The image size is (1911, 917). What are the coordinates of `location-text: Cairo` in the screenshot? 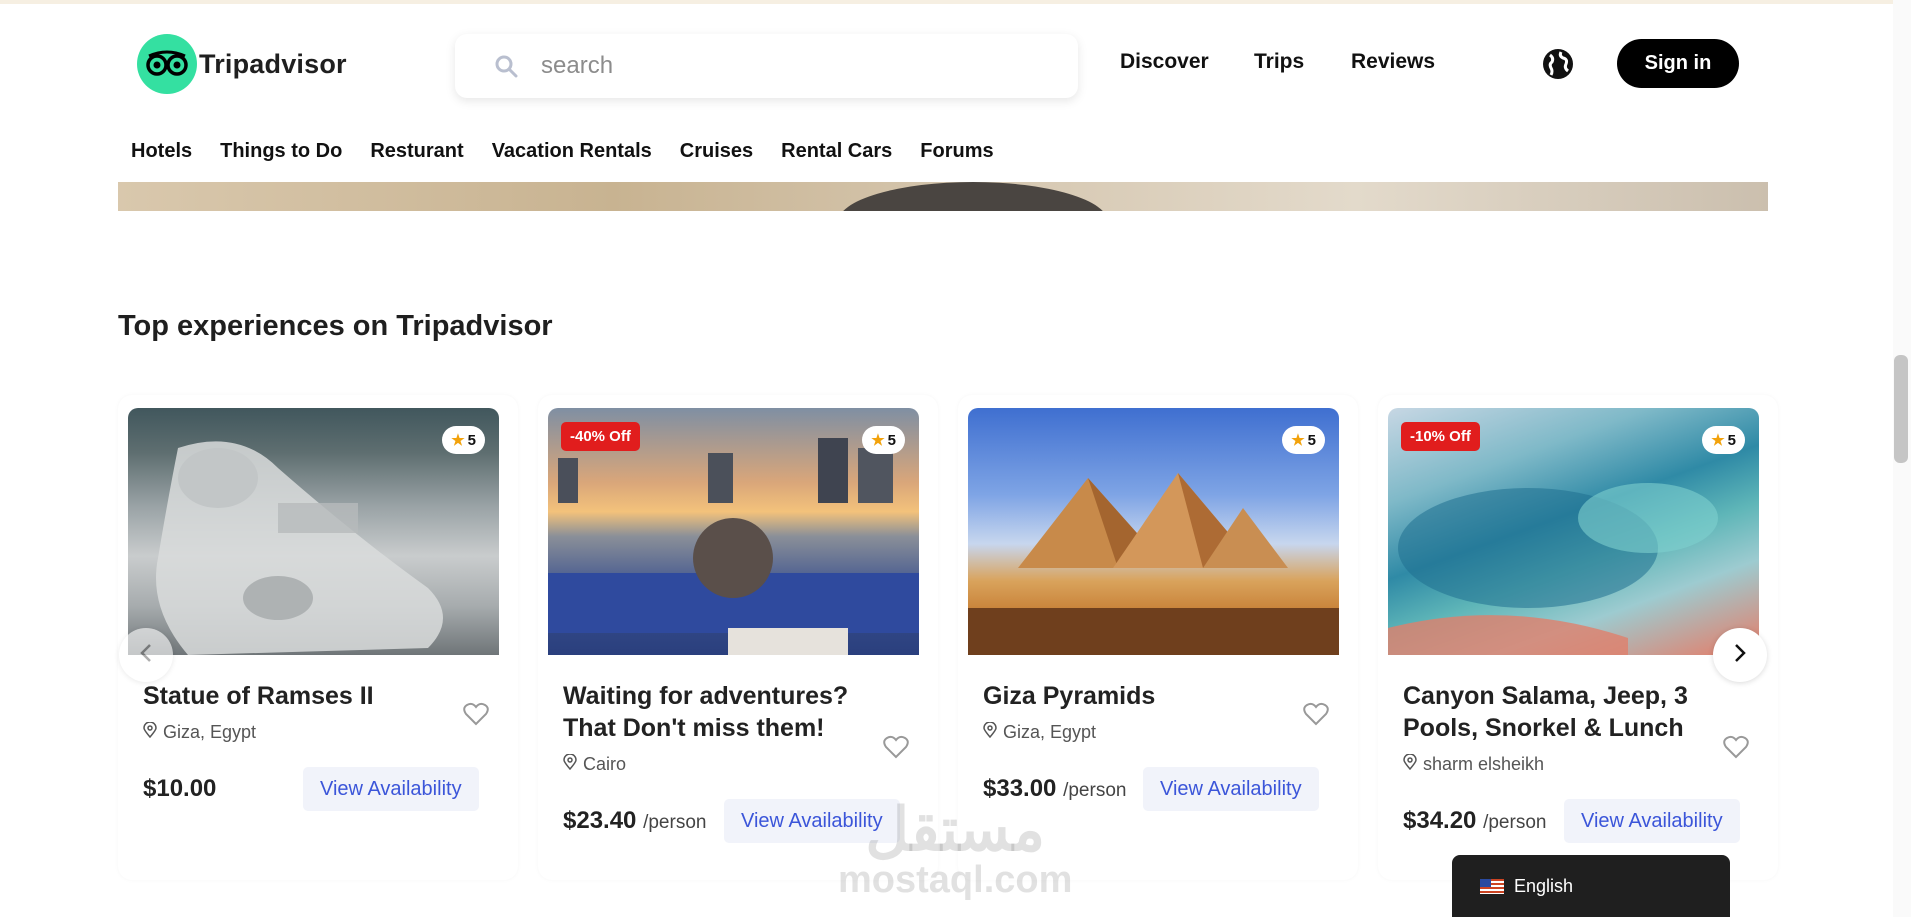 It's located at (605, 764).